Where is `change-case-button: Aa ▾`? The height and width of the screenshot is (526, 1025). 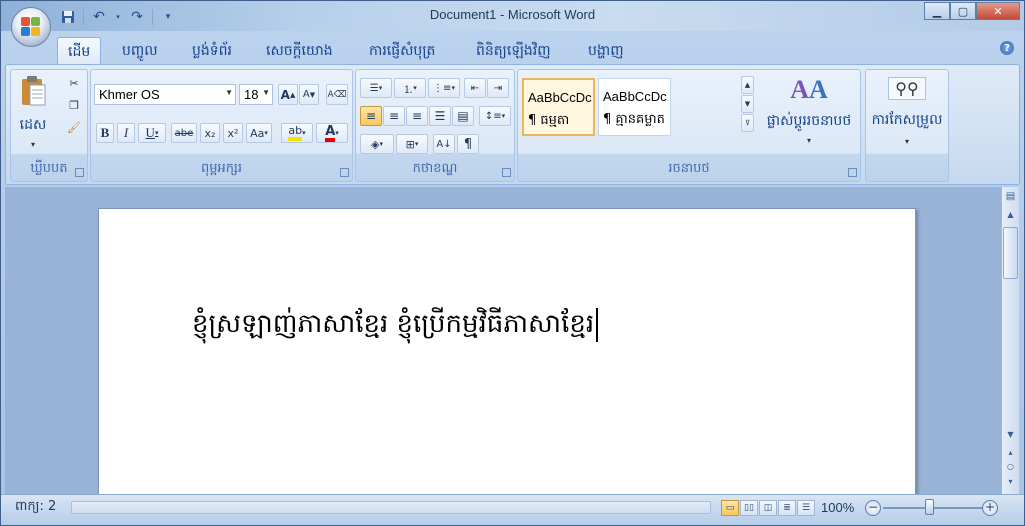
change-case-button: Aa ▾ is located at coordinates (259, 133).